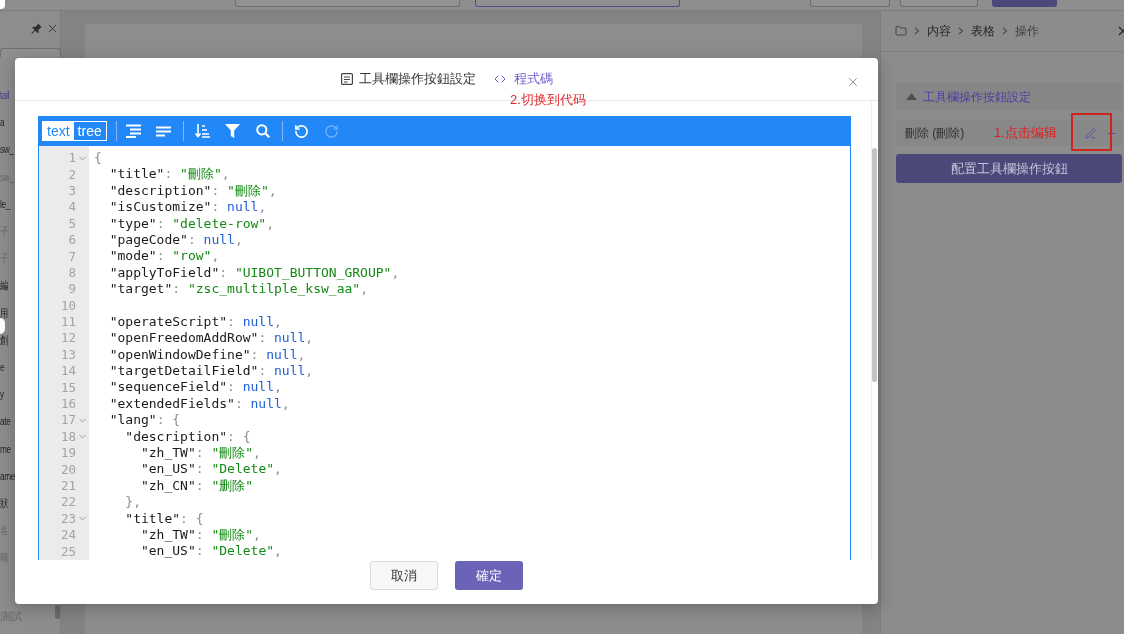 This screenshot has height=634, width=1124. What do you see at coordinates (4, 286) in the screenshot?
I see `sidebar-item: 編` at bounding box center [4, 286].